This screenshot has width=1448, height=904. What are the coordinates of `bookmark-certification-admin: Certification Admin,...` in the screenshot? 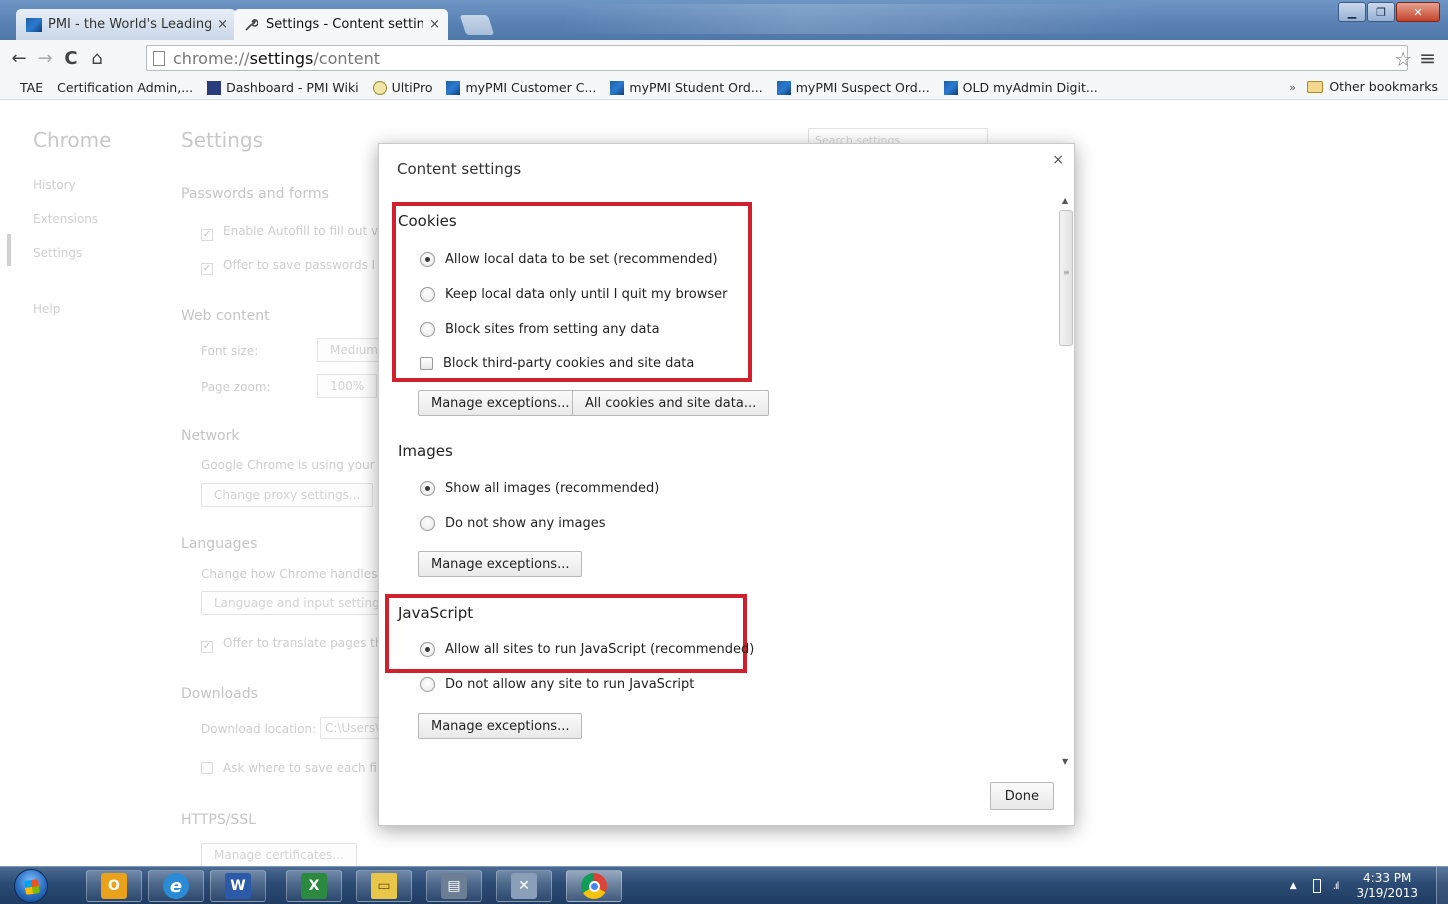 It's located at (96, 134).